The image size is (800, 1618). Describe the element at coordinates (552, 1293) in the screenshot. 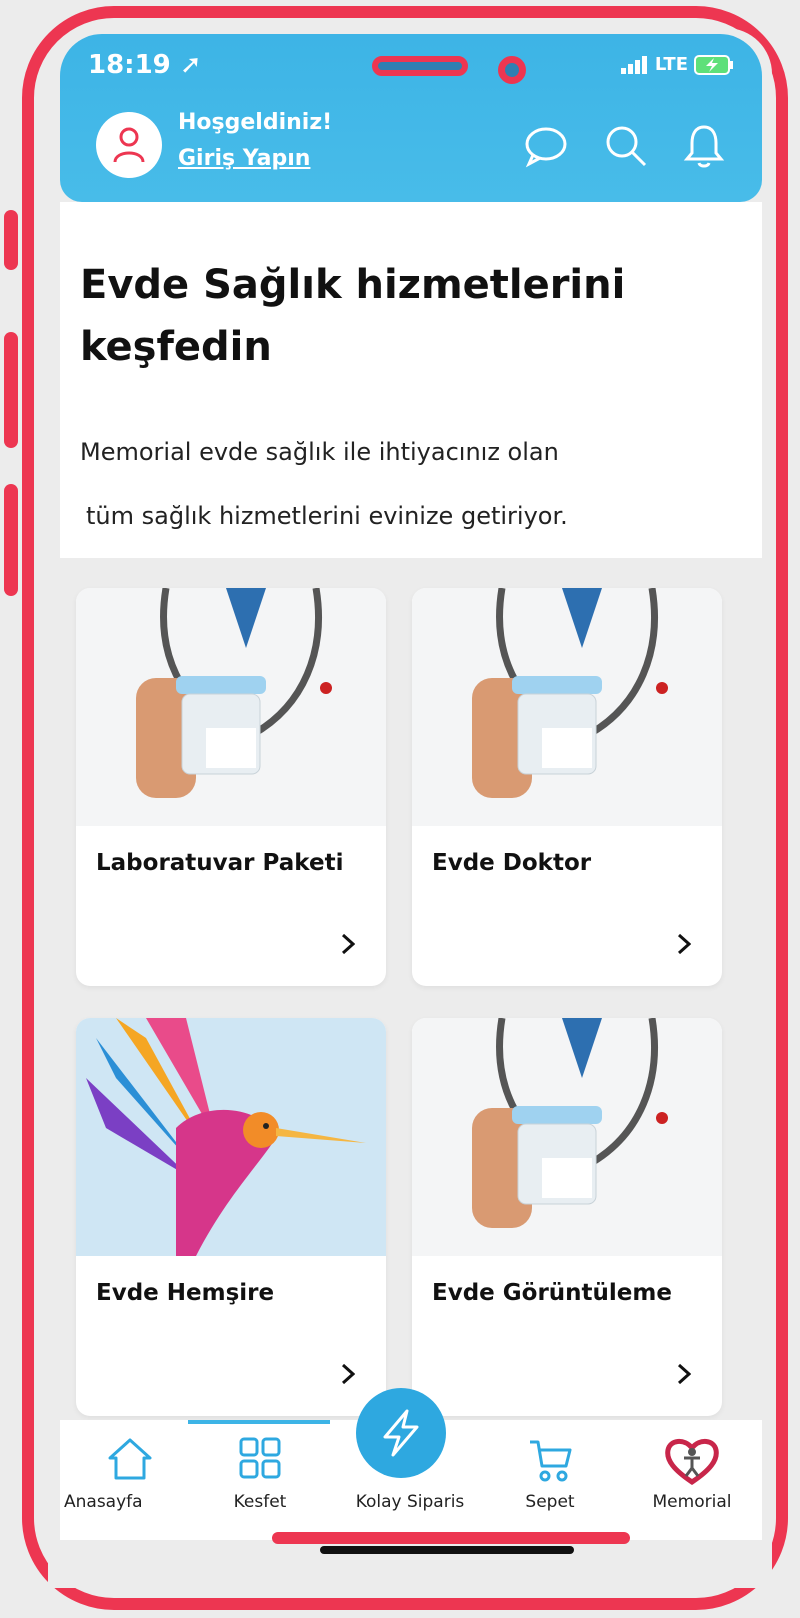

I see `card-title: Evde Görüntüleme` at that location.